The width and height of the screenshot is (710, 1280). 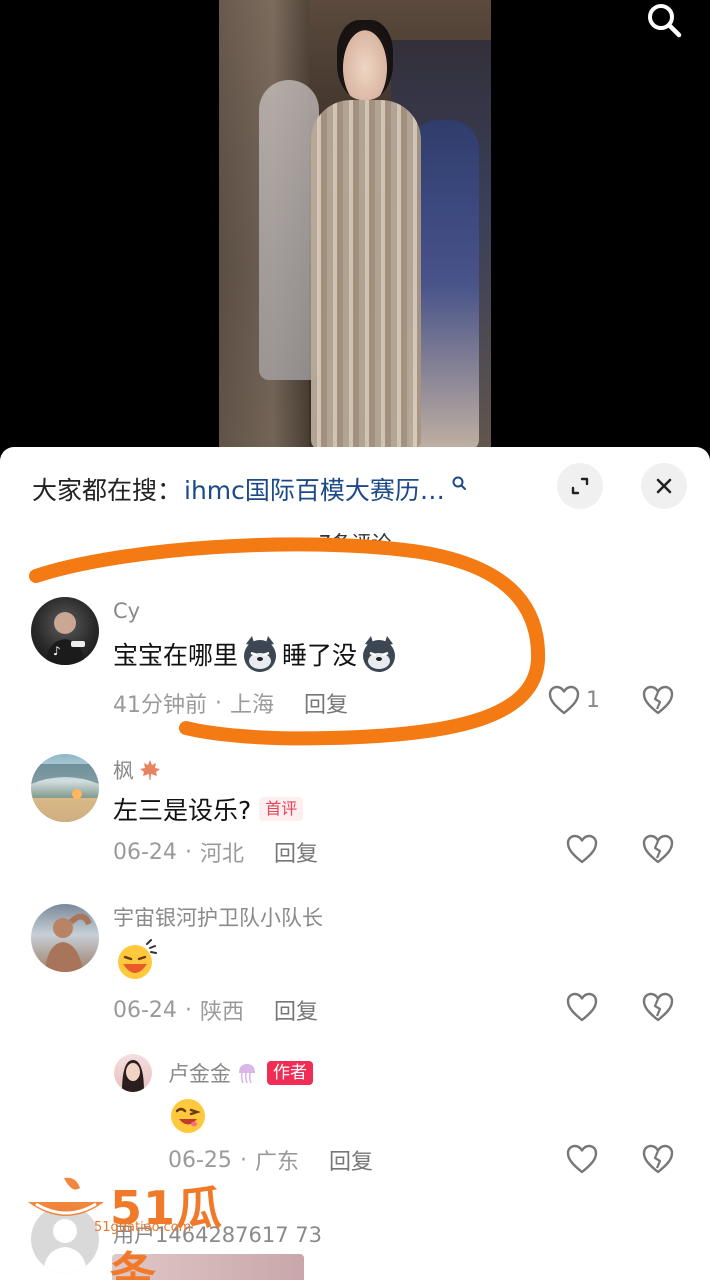 I want to click on comment-text: 左三是设乐? 首评, so click(x=208, y=809).